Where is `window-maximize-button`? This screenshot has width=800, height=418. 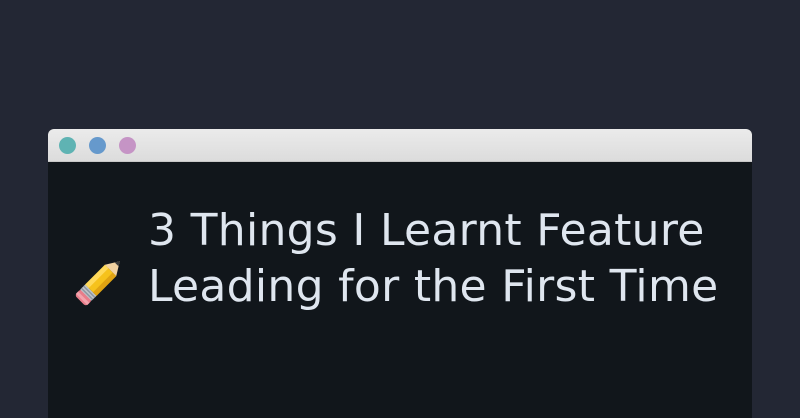 window-maximize-button is located at coordinates (127, 145).